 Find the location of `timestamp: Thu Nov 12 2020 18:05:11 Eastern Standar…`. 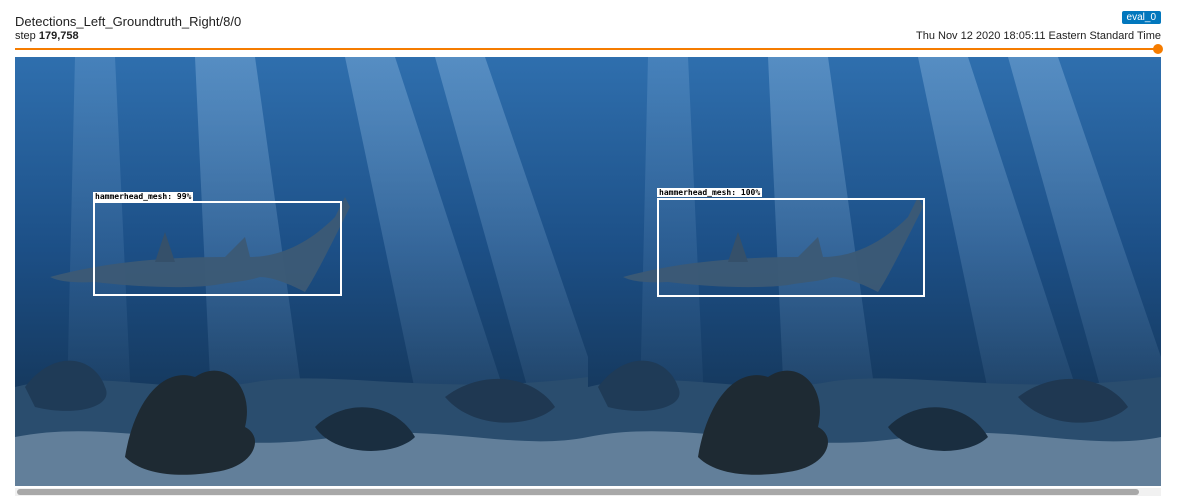

timestamp: Thu Nov 12 2020 18:05:11 Eastern Standar… is located at coordinates (1038, 36).